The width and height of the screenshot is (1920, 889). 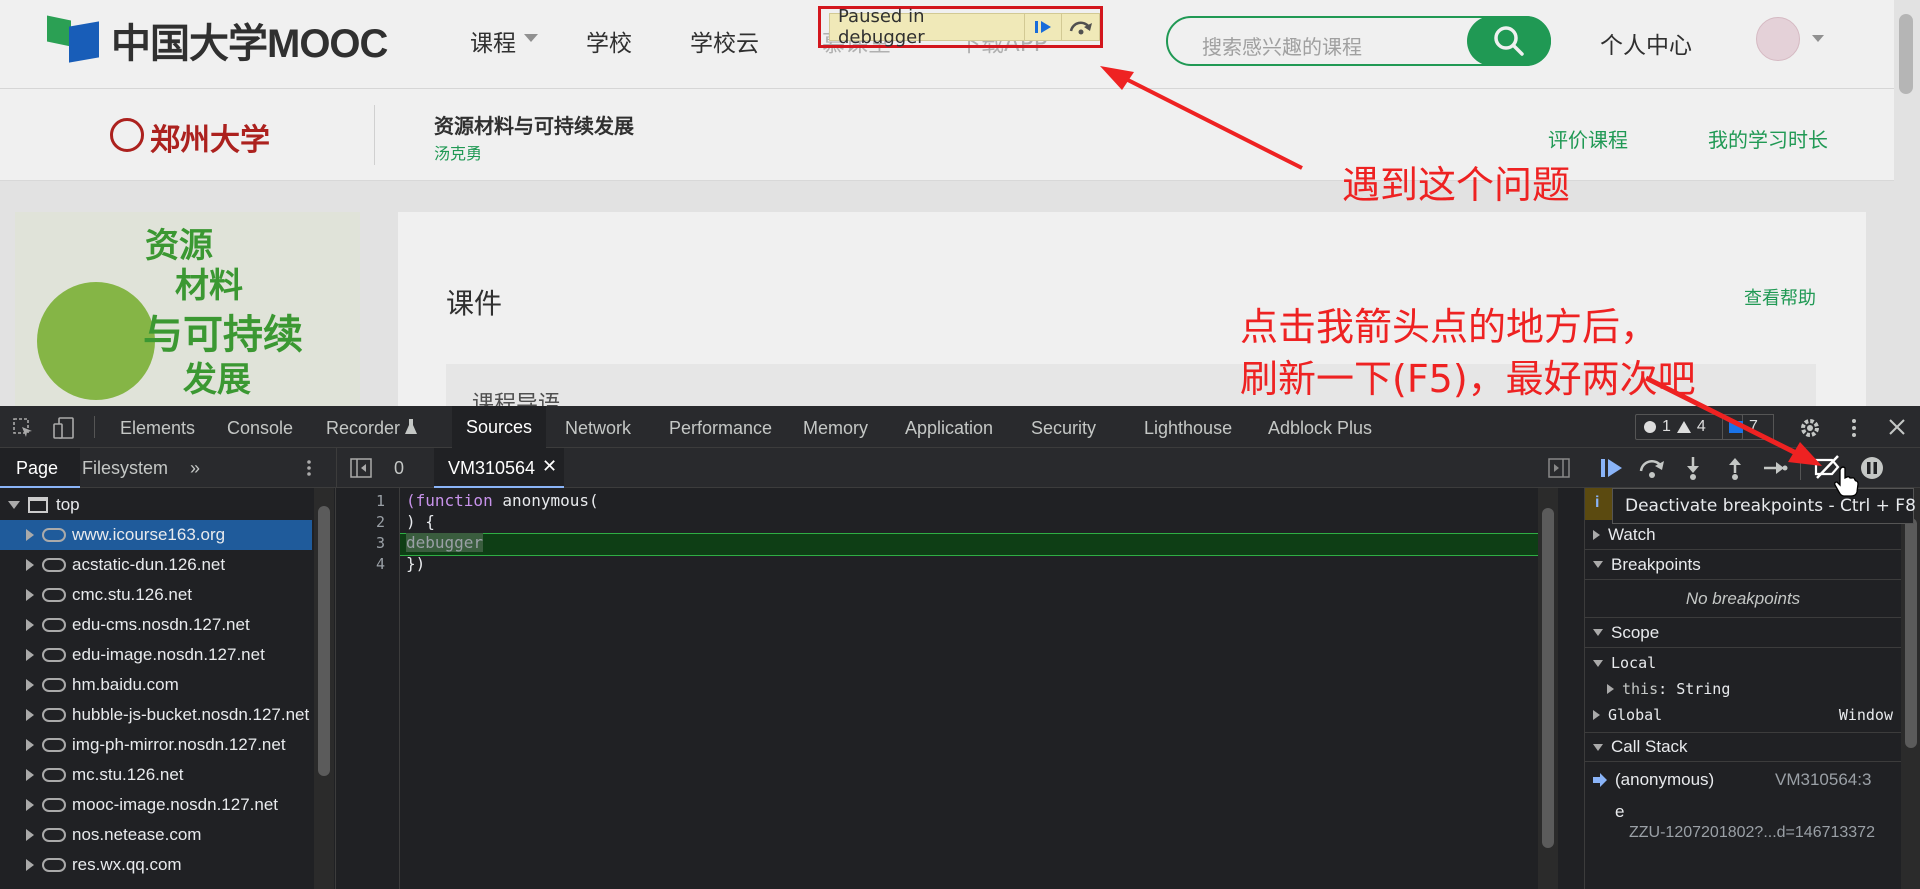 I want to click on arrow-to-deactivate-button, so click(x=1726, y=418).